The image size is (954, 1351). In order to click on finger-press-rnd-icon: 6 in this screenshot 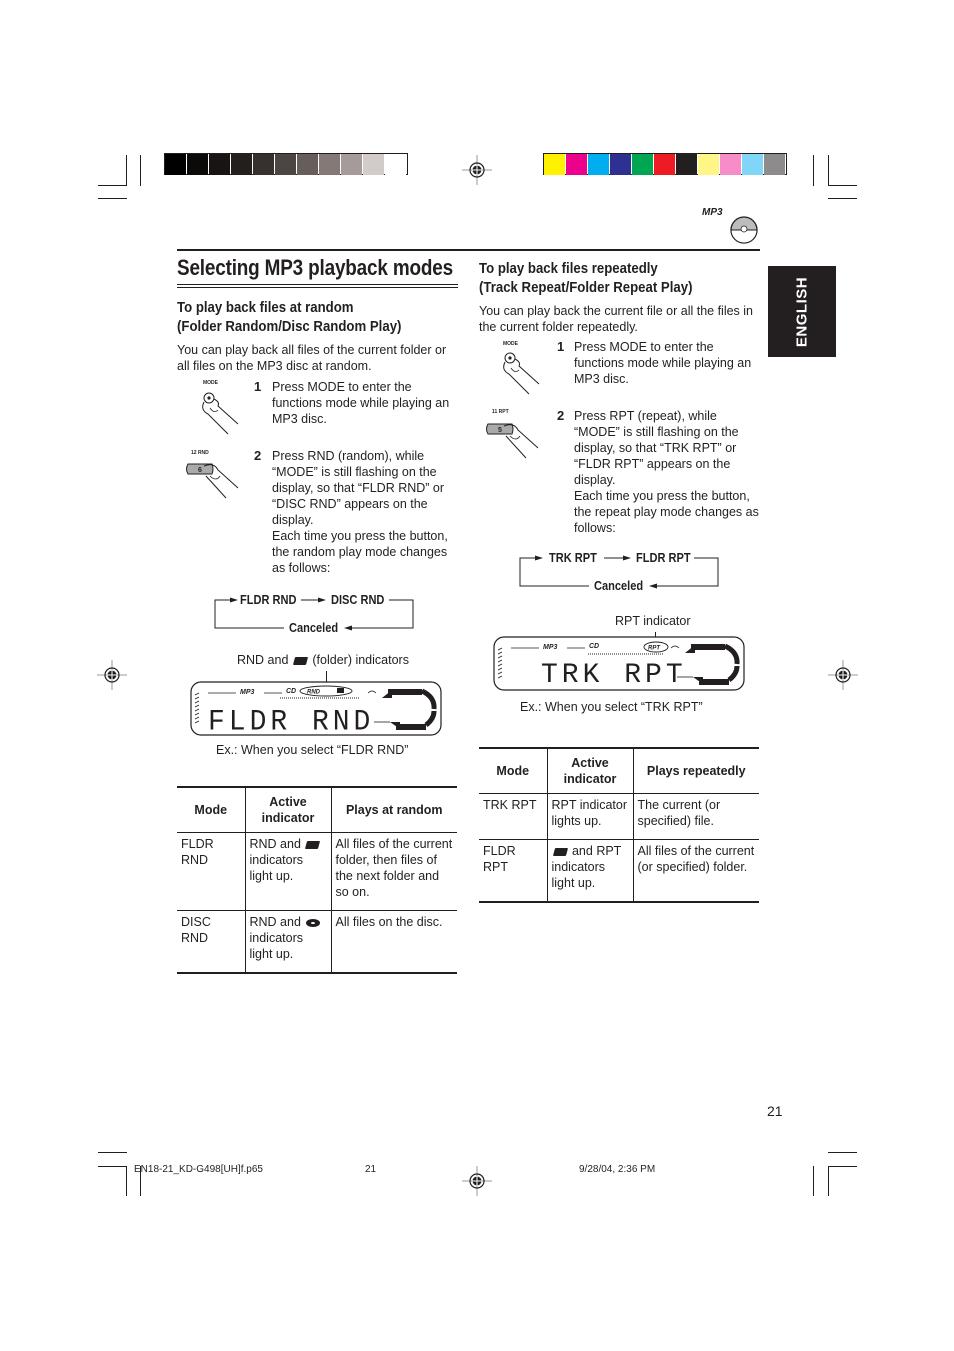, I will do `click(212, 481)`.